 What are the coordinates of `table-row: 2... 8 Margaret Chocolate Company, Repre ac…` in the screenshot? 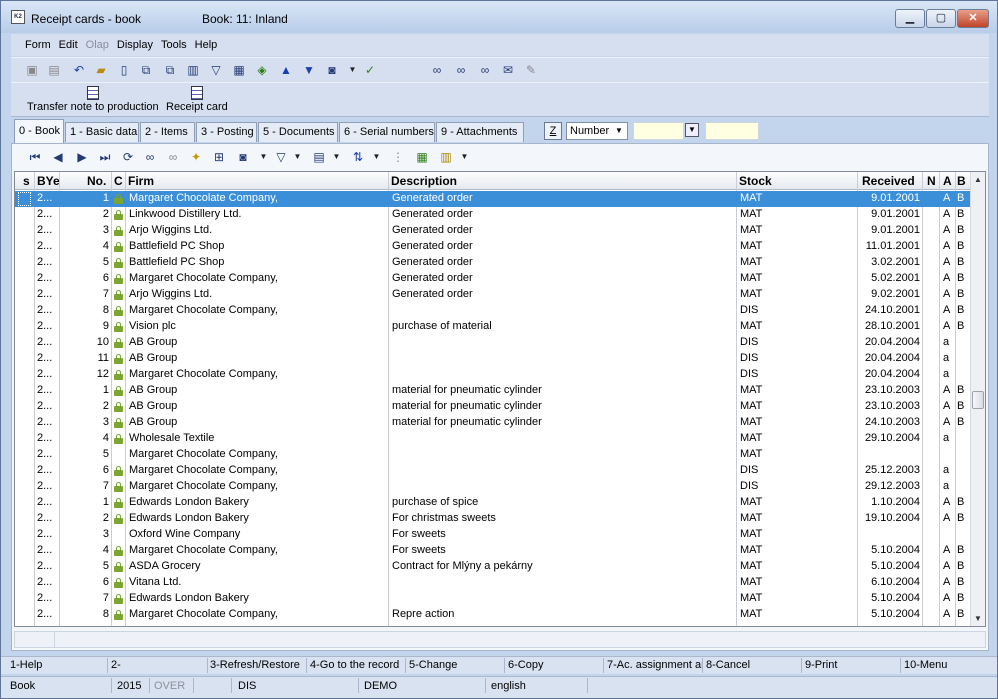 It's located at (493, 615).